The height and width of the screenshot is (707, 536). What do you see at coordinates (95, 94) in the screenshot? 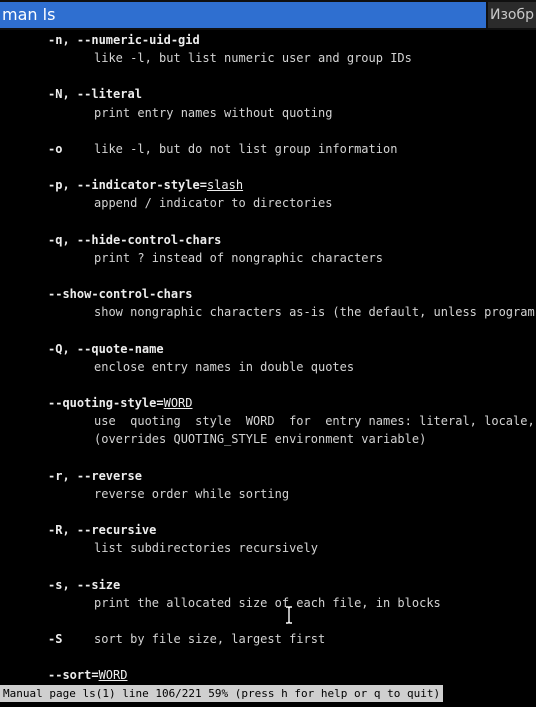
I see `option-name: -N, --literal` at bounding box center [95, 94].